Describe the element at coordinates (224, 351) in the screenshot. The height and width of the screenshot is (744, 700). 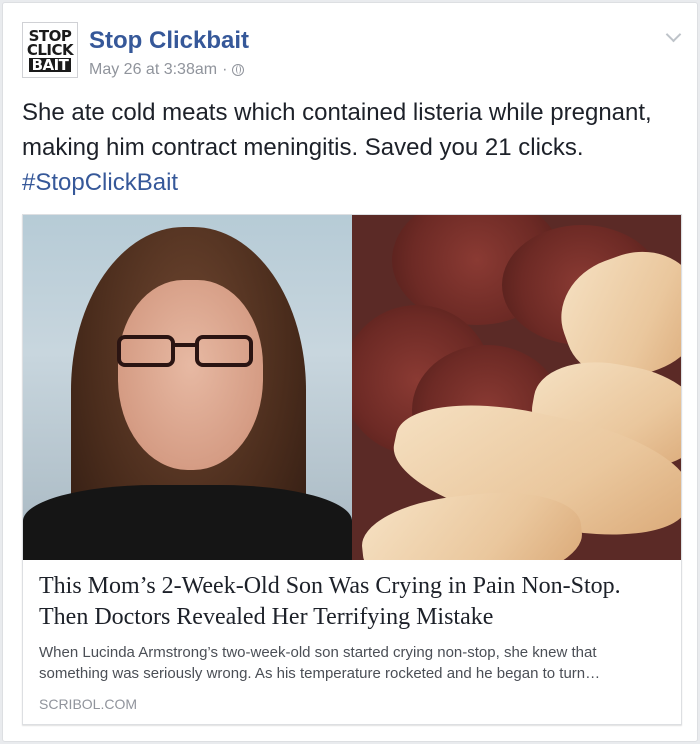
I see `glasses-right-lens` at that location.